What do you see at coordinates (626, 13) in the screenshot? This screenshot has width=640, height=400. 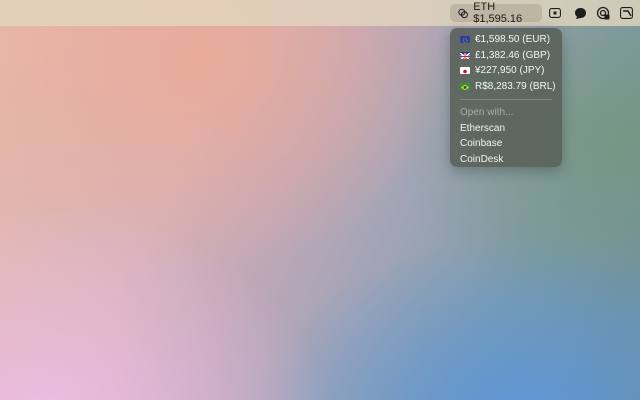 I see `notification-center-icon` at bounding box center [626, 13].